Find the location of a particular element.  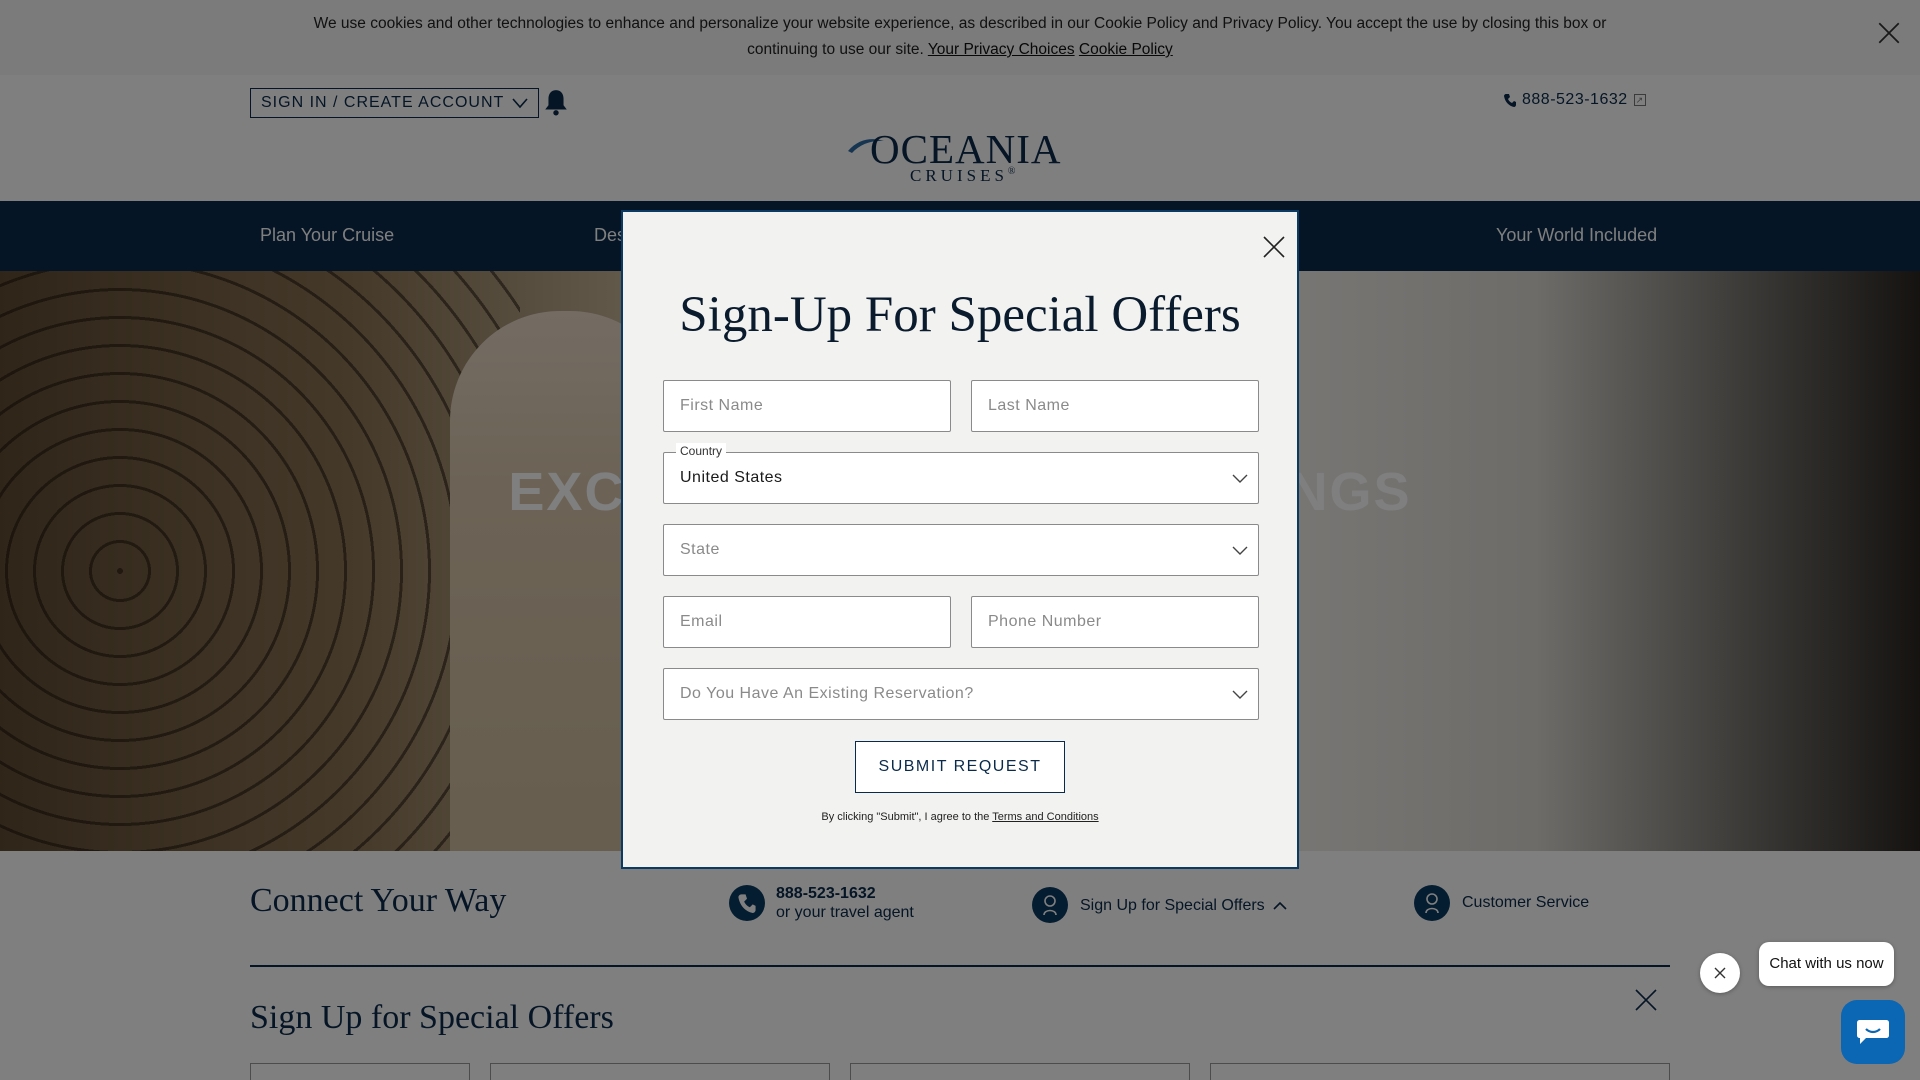

reservation-placeholder: Do You Have An Existing Reservation? is located at coordinates (827, 693).